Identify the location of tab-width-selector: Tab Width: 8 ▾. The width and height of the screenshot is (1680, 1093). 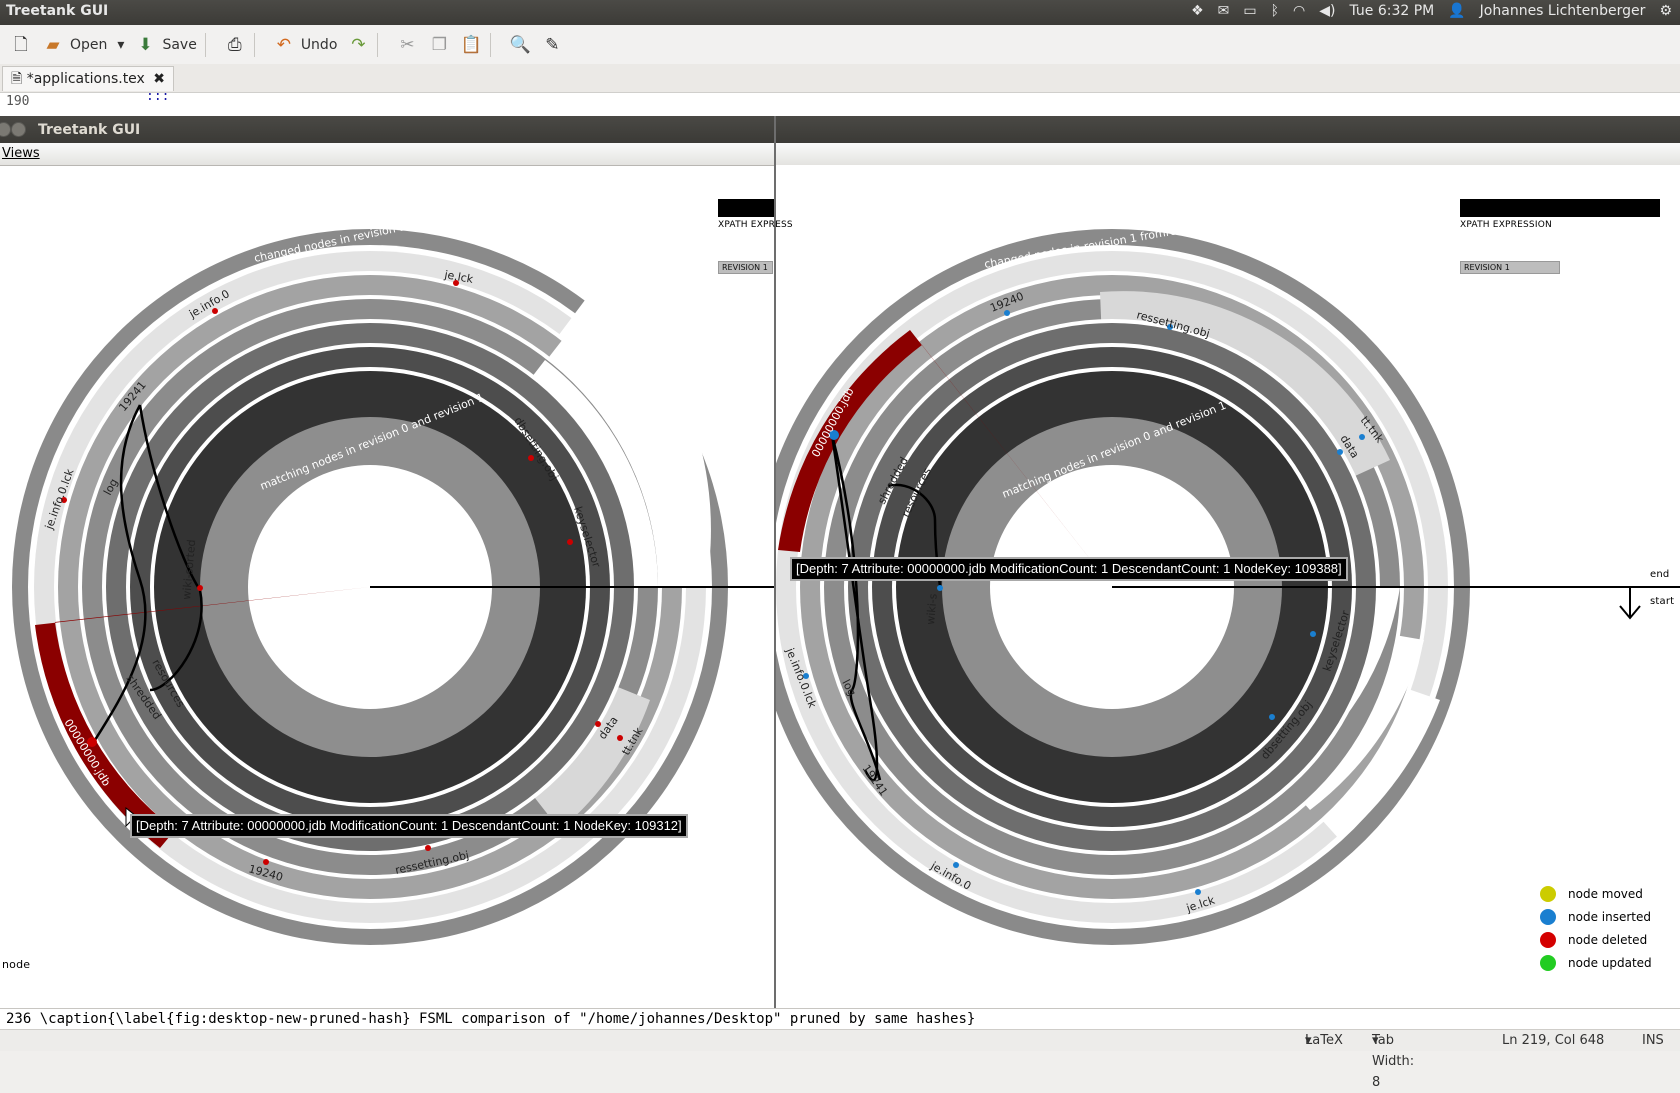
(1393, 1060).